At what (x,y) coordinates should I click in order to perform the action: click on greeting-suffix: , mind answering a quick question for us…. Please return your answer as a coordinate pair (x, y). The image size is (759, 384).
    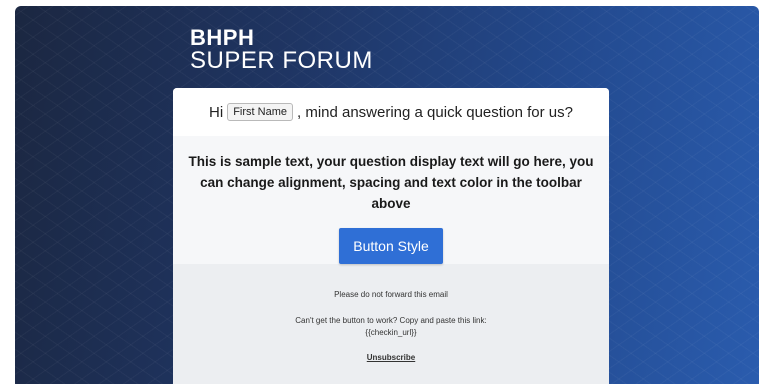
    Looking at the image, I should click on (434, 112).